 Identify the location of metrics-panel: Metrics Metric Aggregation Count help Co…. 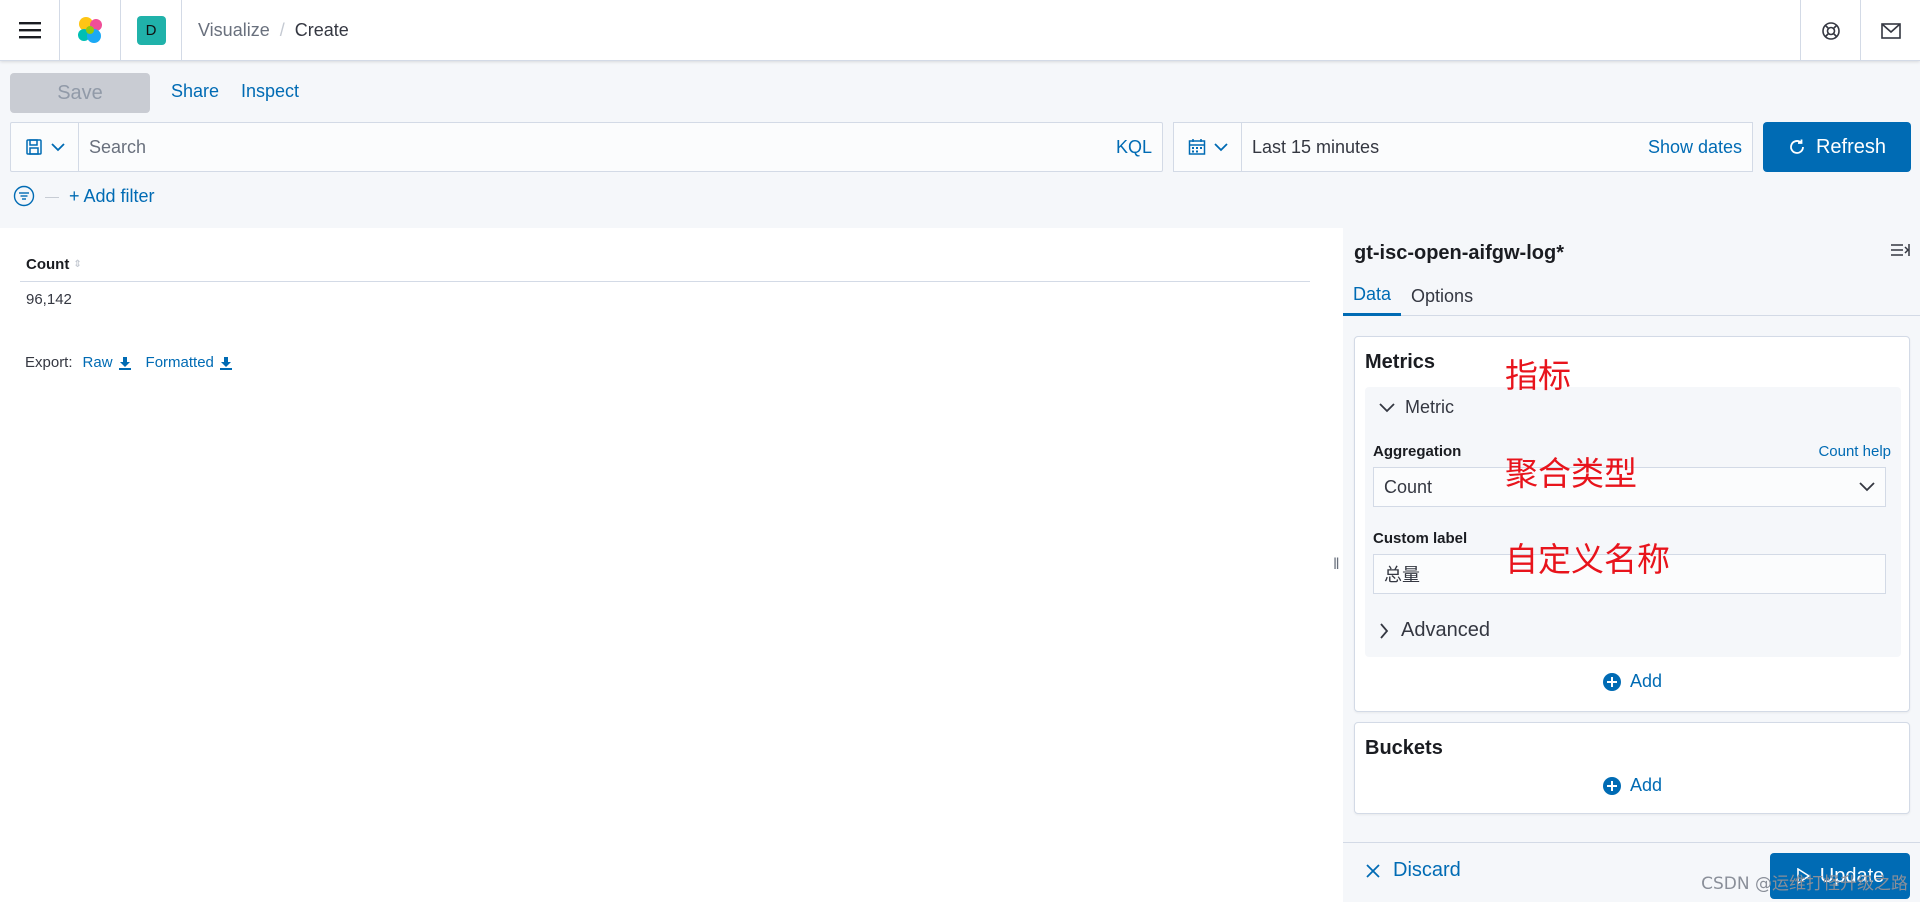
(1632, 524).